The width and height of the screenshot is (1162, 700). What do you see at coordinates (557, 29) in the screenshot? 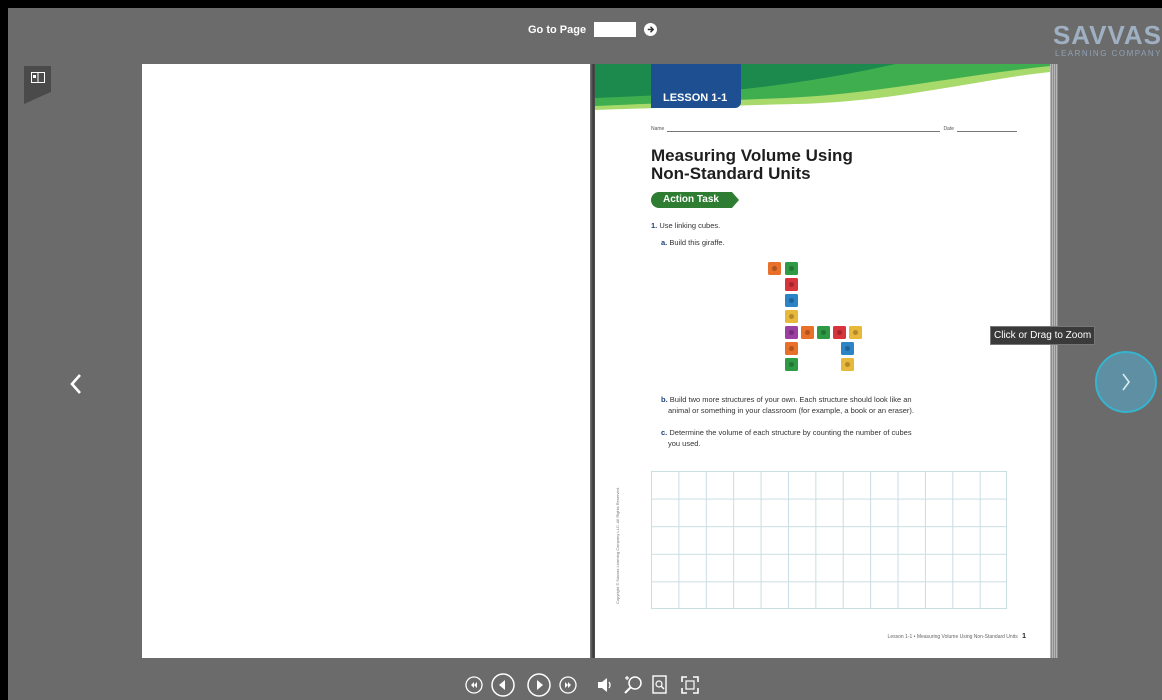
I see `go-to-page-label: Go to Page` at bounding box center [557, 29].